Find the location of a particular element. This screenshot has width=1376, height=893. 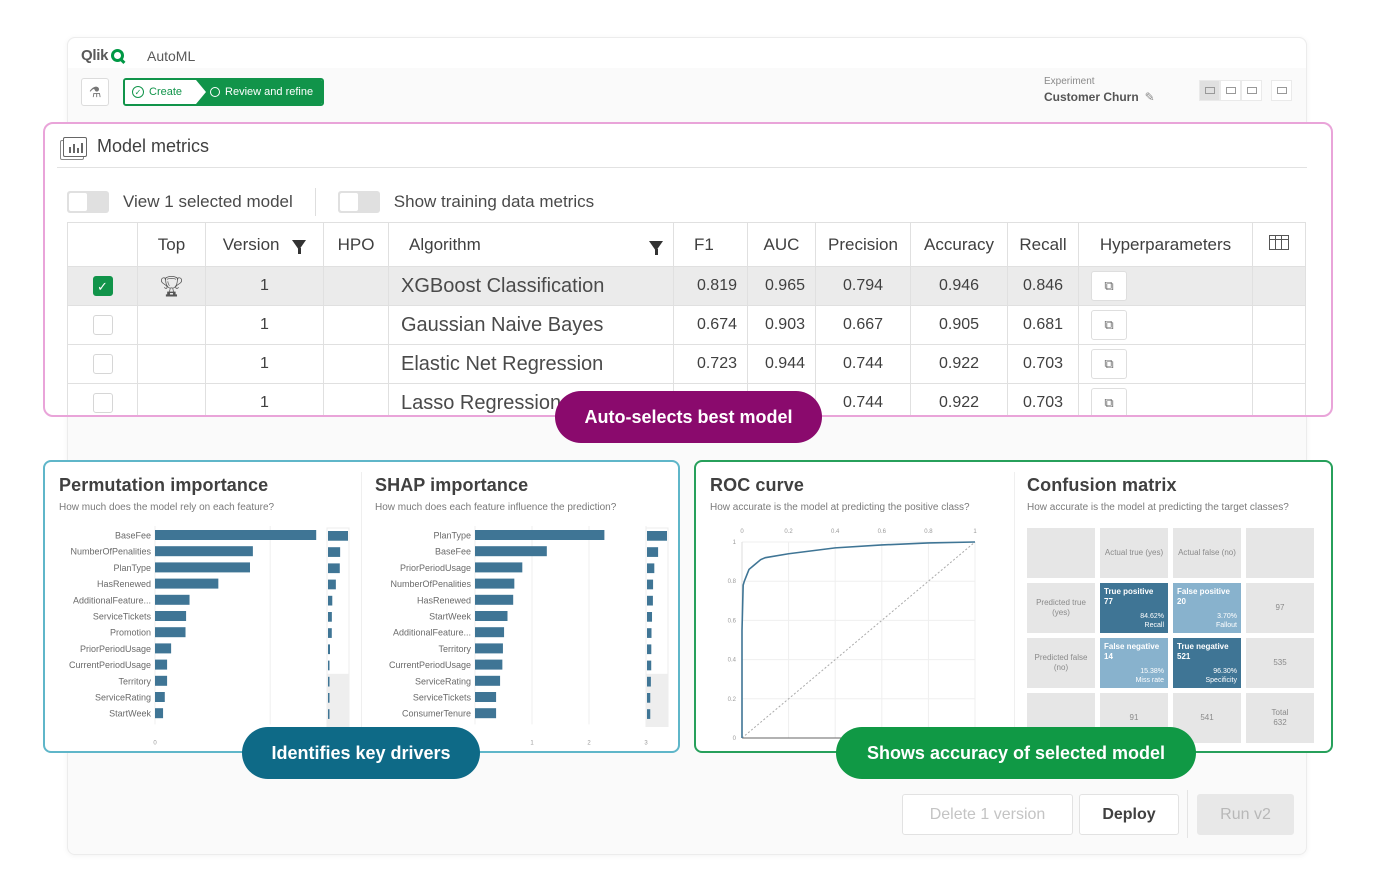

layout-split-button is located at coordinates (1230, 90).